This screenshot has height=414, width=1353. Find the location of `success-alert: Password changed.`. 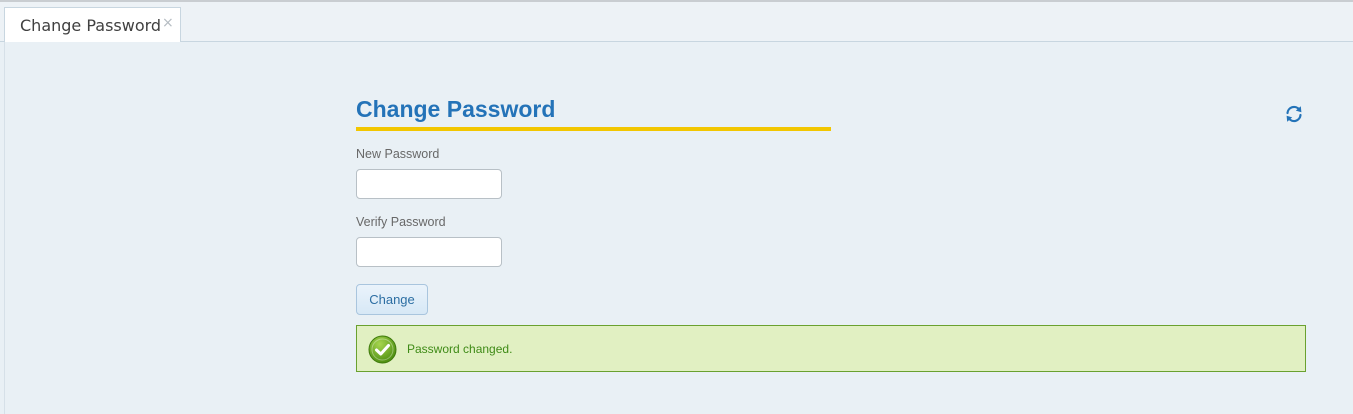

success-alert: Password changed. is located at coordinates (831, 348).